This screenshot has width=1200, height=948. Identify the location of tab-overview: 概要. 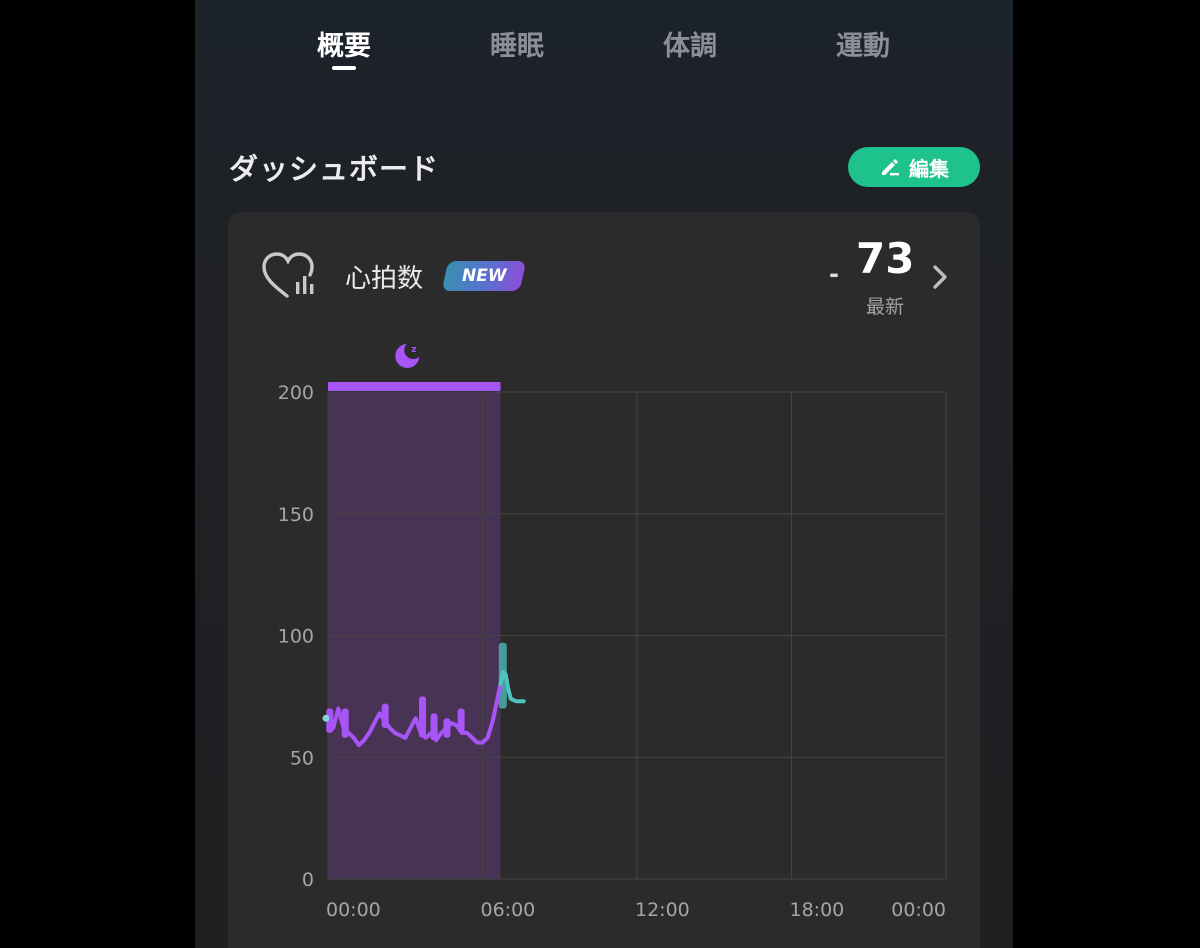
(344, 43).